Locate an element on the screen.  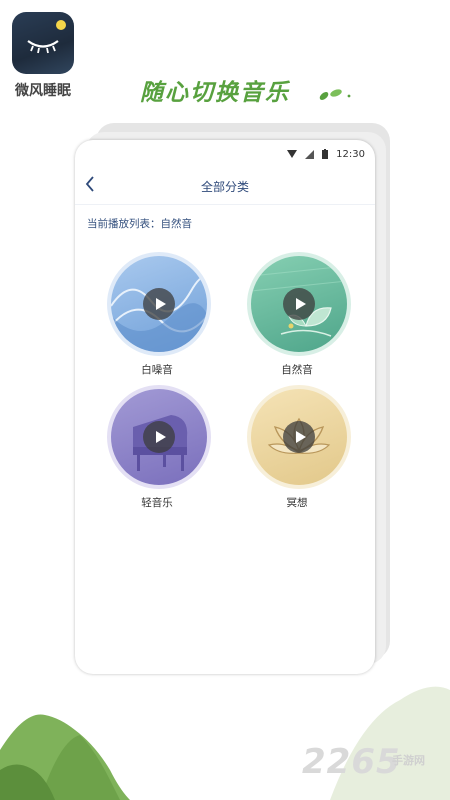
status-bar: 12:30 is located at coordinates (326, 154).